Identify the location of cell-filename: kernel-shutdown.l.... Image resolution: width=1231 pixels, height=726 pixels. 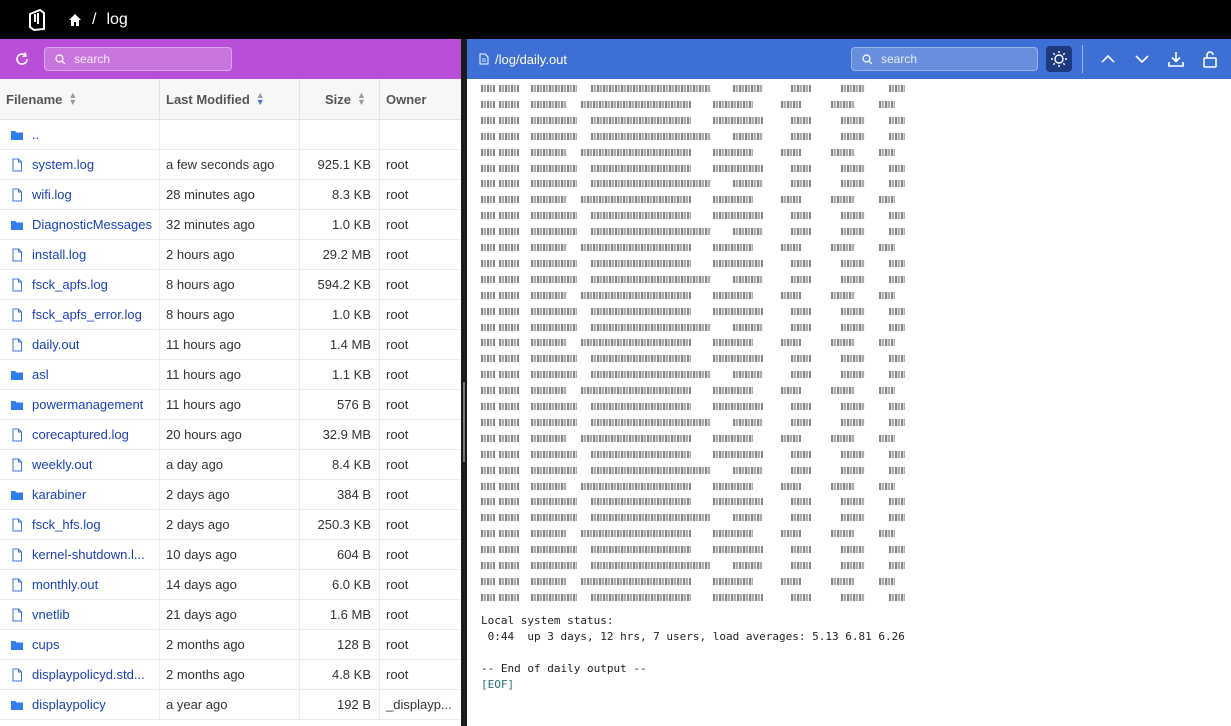
(80, 554).